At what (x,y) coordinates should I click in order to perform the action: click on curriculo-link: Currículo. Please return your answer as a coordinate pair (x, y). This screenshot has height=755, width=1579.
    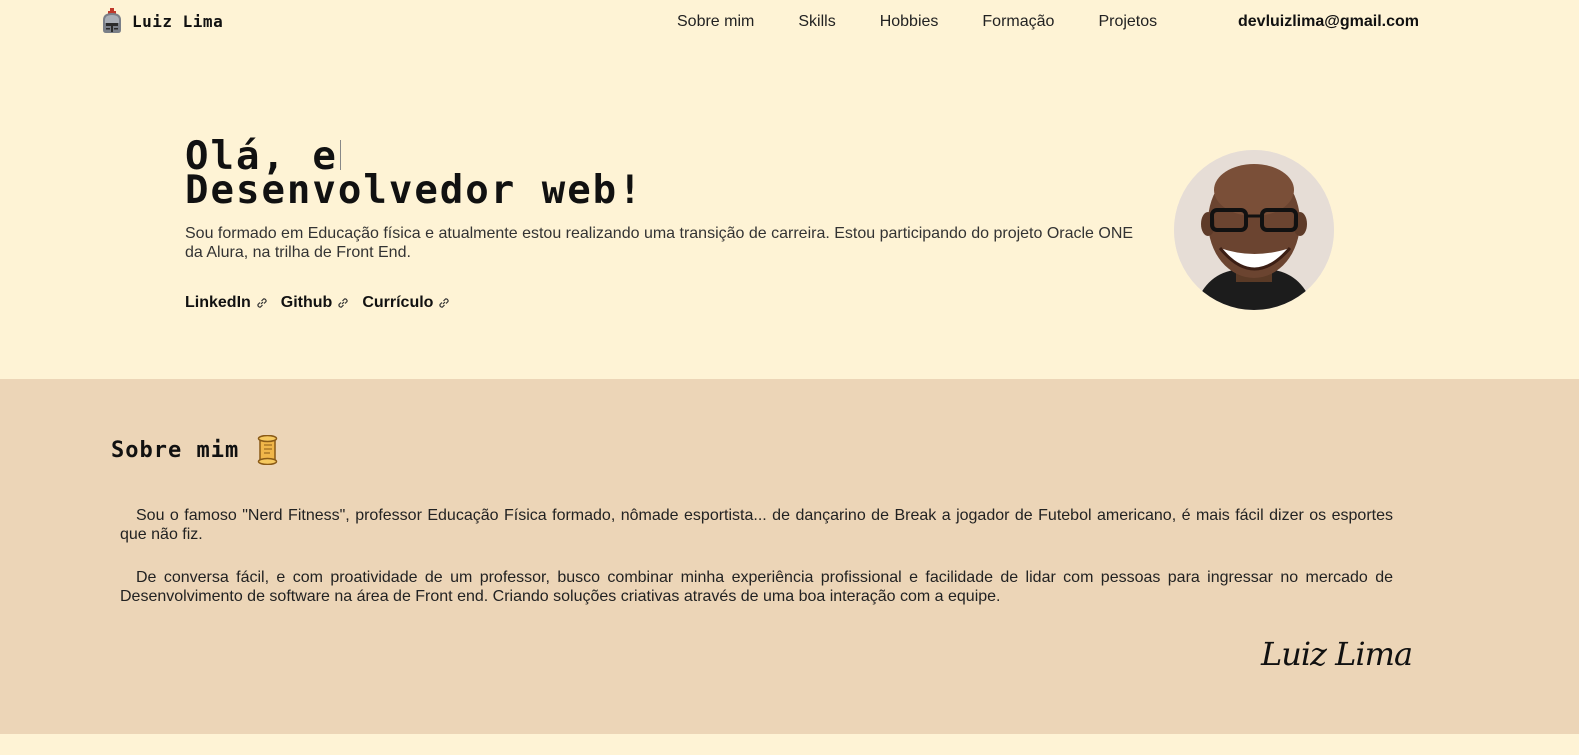
    Looking at the image, I should click on (406, 303).